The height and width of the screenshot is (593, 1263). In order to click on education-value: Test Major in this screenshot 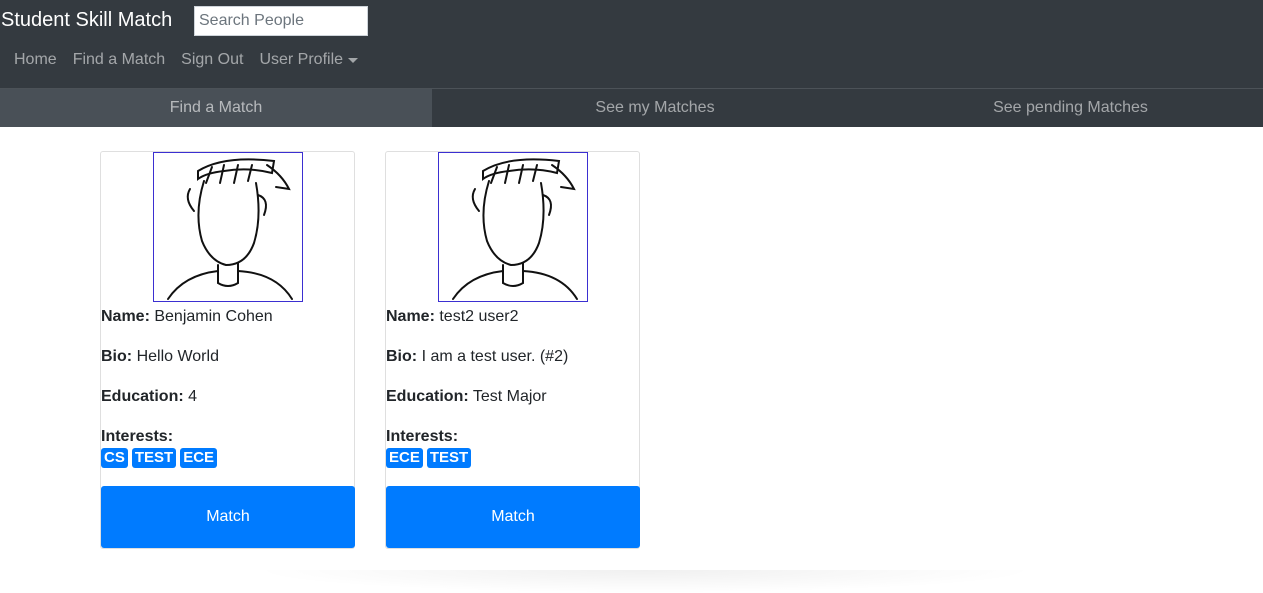, I will do `click(509, 396)`.